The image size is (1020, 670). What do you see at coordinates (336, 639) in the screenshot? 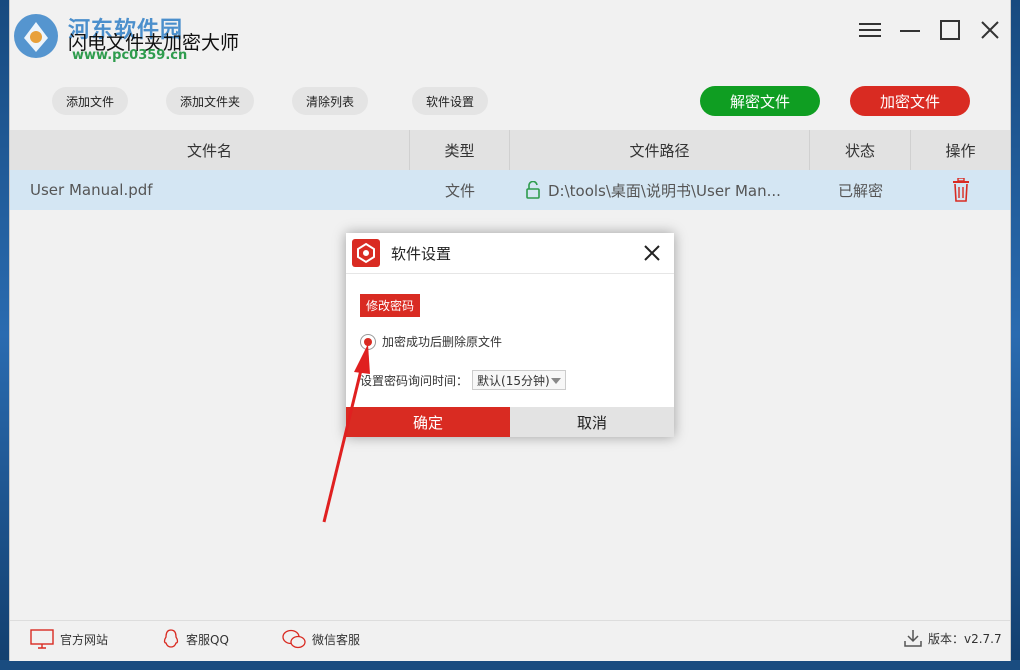
I see `wechat-support-label: 微信客服` at bounding box center [336, 639].